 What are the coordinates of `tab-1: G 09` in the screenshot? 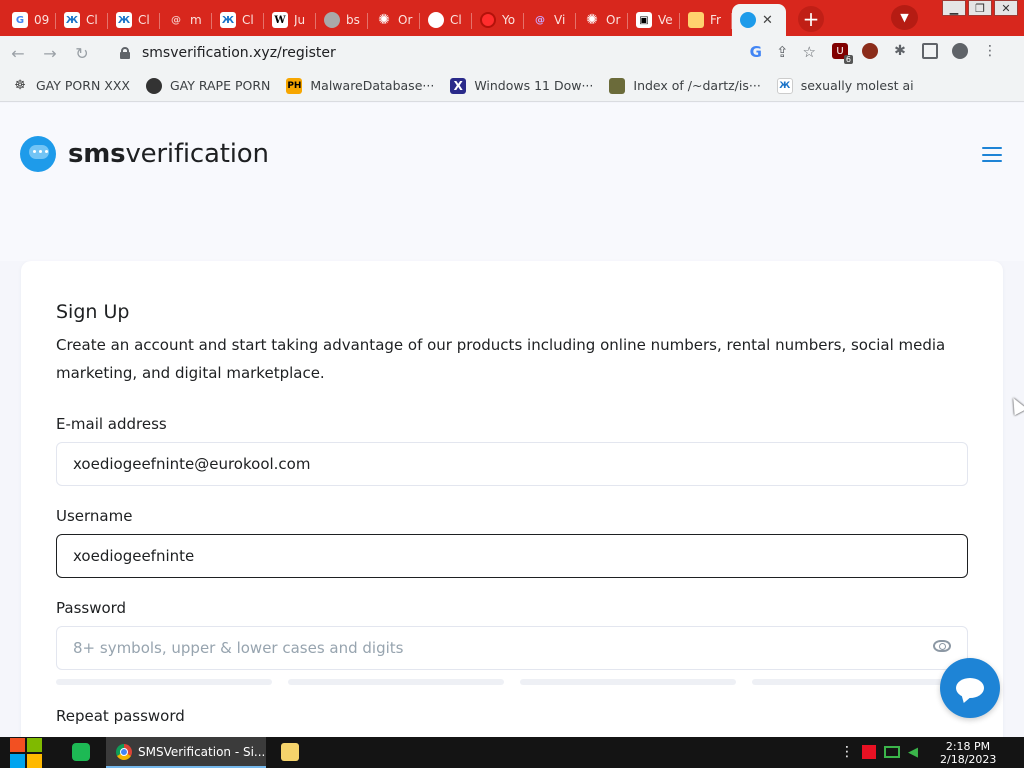 It's located at (30, 20).